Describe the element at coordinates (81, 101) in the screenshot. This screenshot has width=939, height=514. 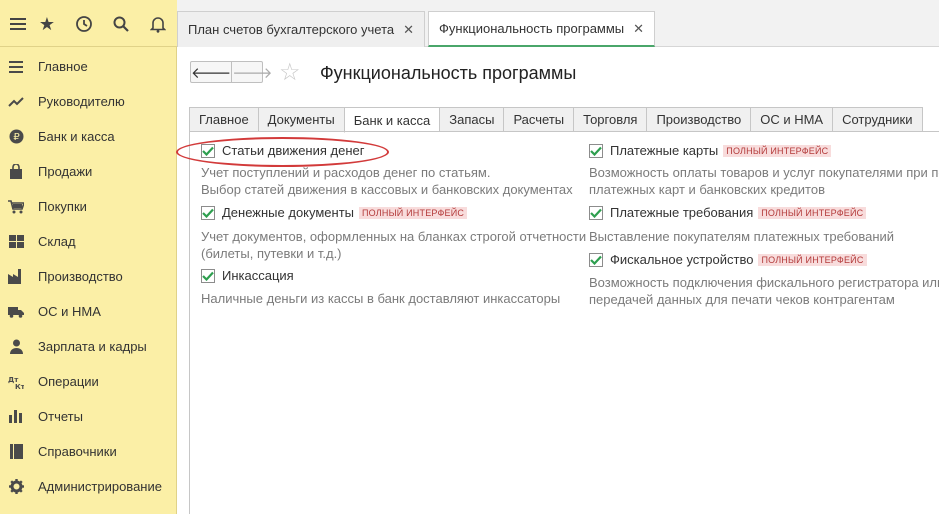
I see `sidebar-item-label: Руководителю` at that location.